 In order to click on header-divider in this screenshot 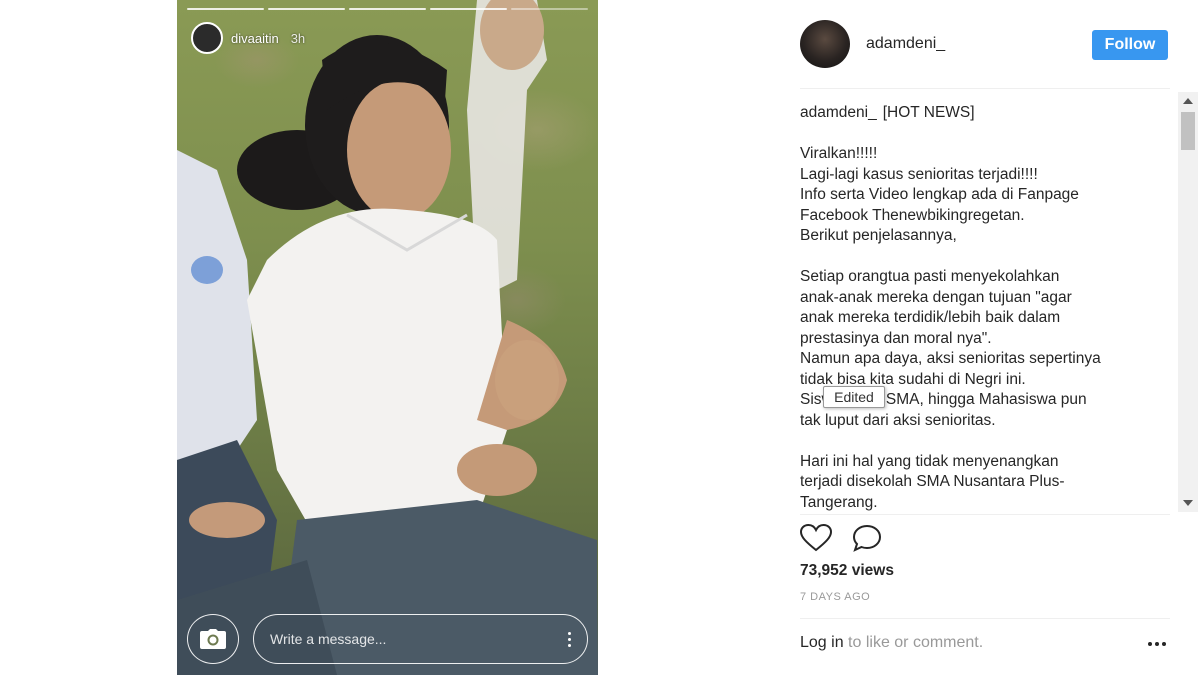, I will do `click(985, 88)`.